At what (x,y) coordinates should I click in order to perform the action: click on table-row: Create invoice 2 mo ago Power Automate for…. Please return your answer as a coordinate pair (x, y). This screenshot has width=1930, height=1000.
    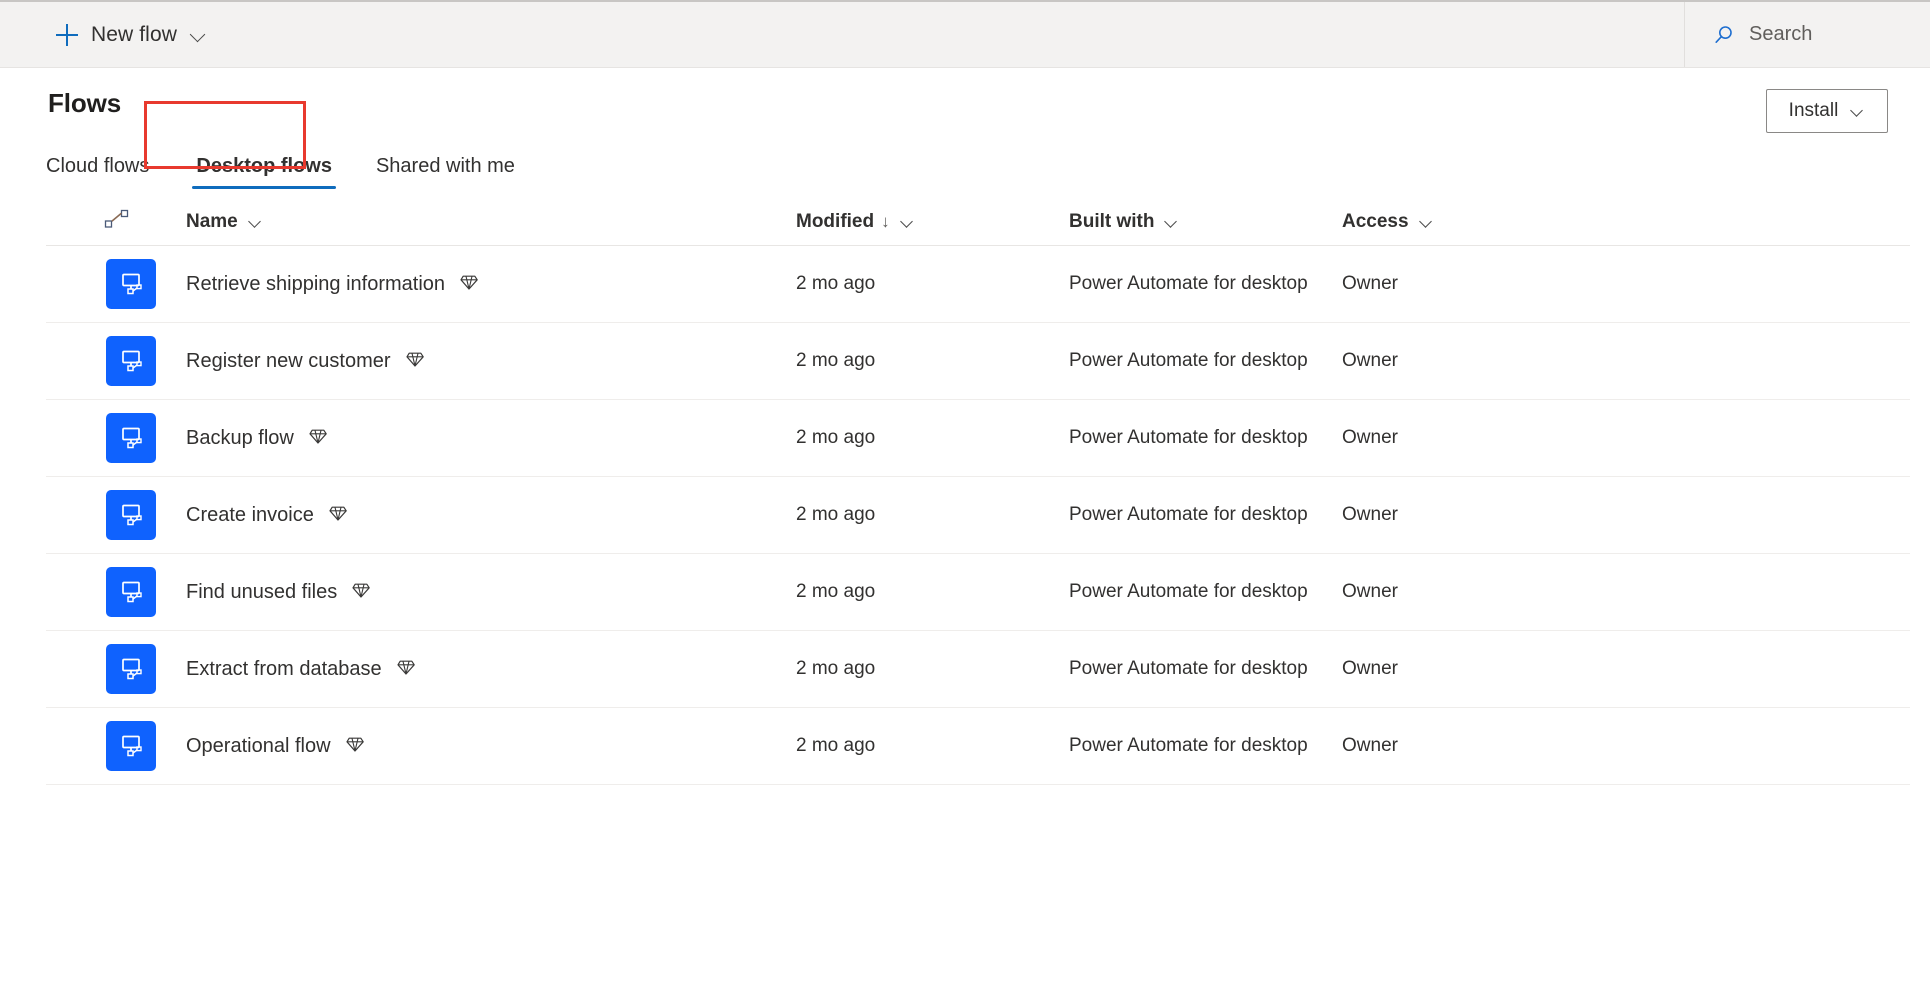
    Looking at the image, I should click on (978, 515).